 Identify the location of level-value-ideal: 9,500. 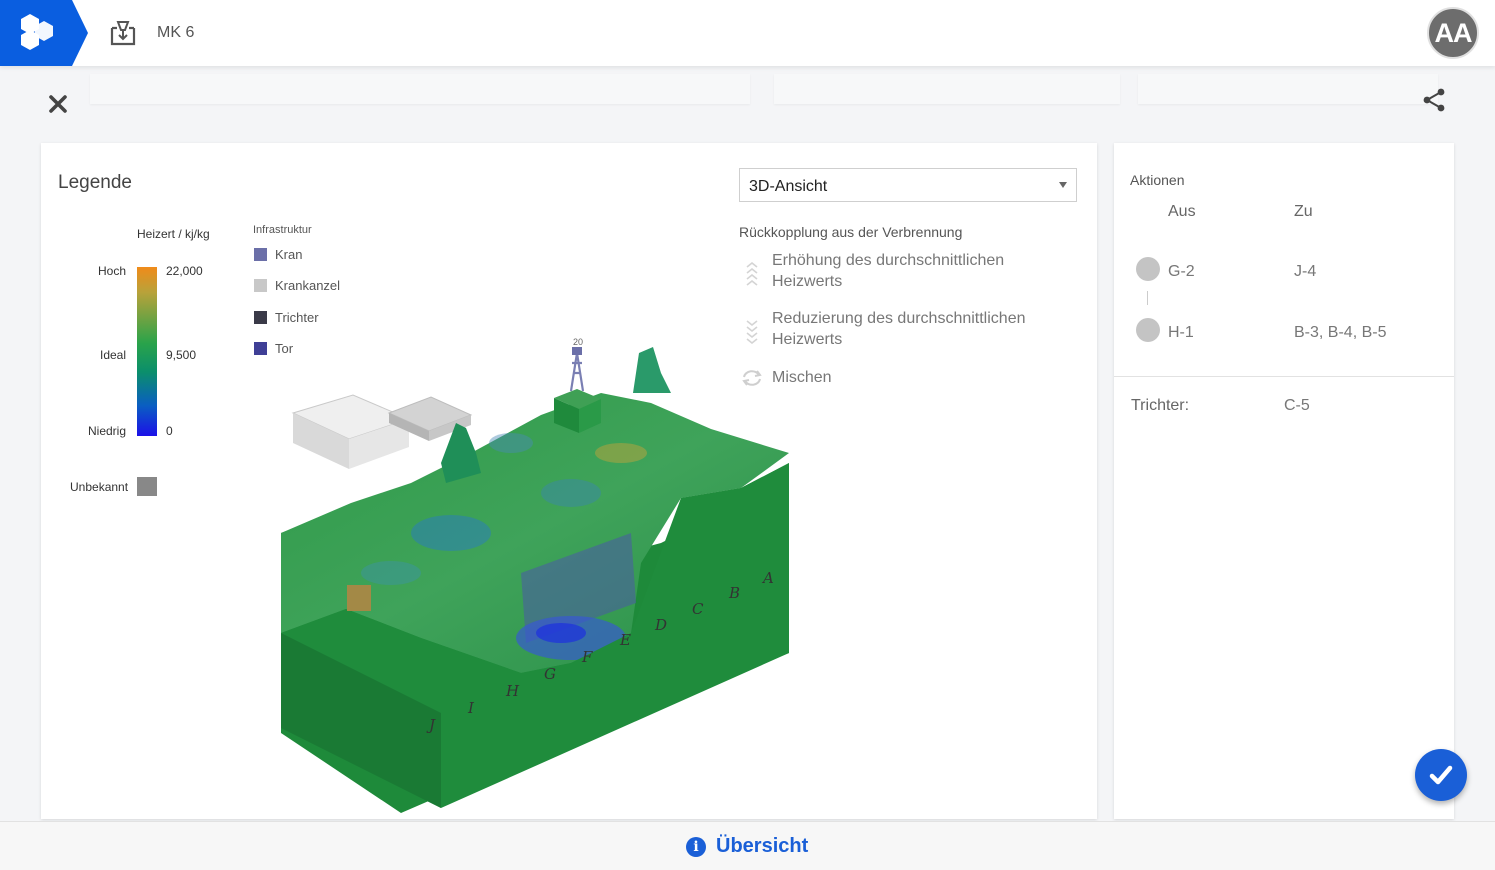
(181, 355).